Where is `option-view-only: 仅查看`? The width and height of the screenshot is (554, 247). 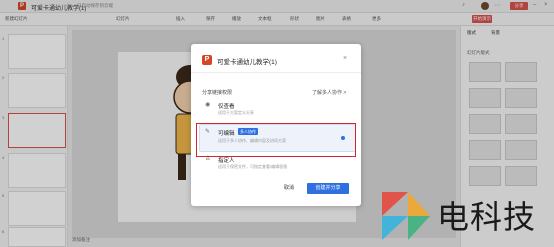 option-view-only: 仅查看 is located at coordinates (226, 106).